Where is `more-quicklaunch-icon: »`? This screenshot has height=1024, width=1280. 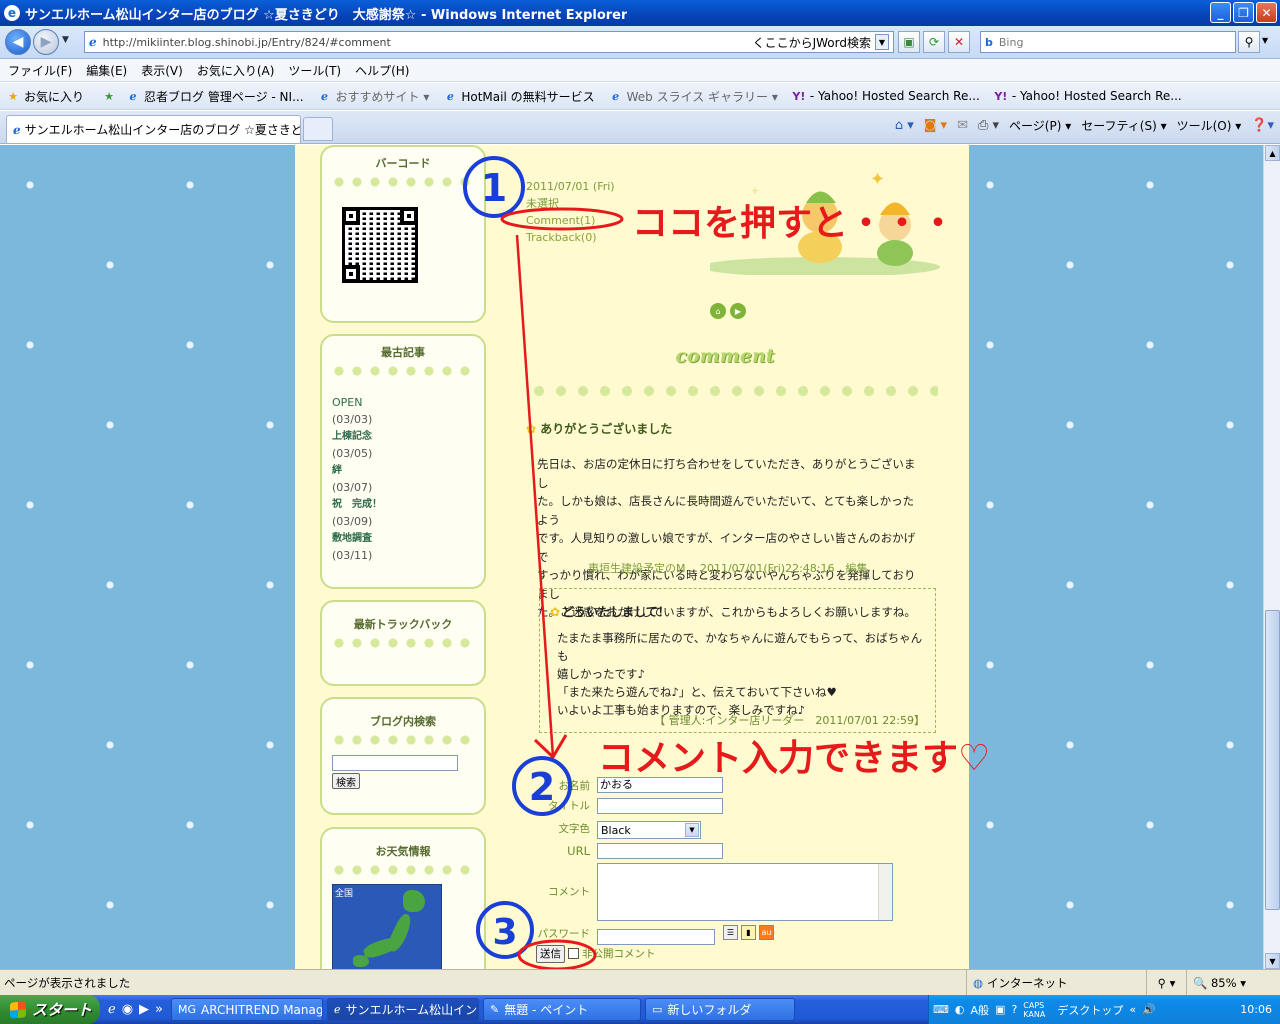
more-quicklaunch-icon: » is located at coordinates (159, 1009).